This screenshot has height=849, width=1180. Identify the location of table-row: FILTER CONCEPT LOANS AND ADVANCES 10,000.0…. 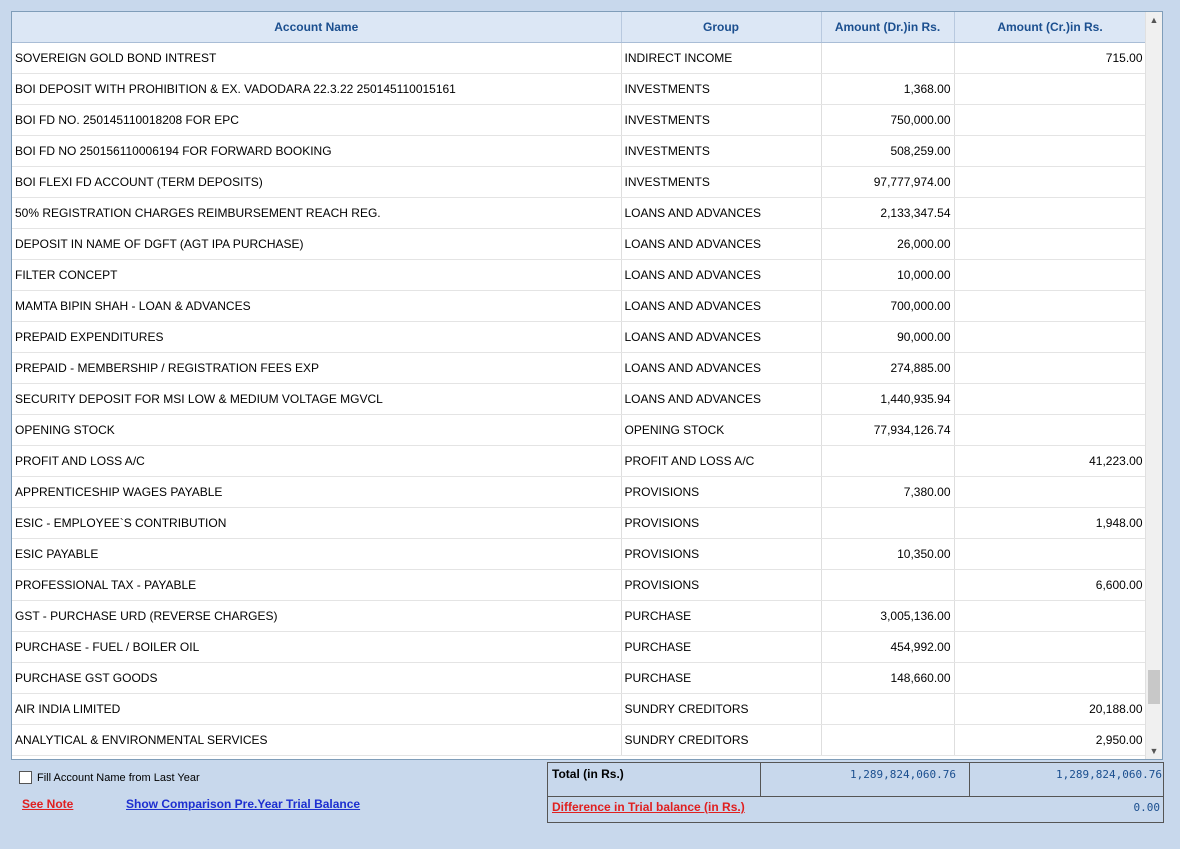
(579, 275).